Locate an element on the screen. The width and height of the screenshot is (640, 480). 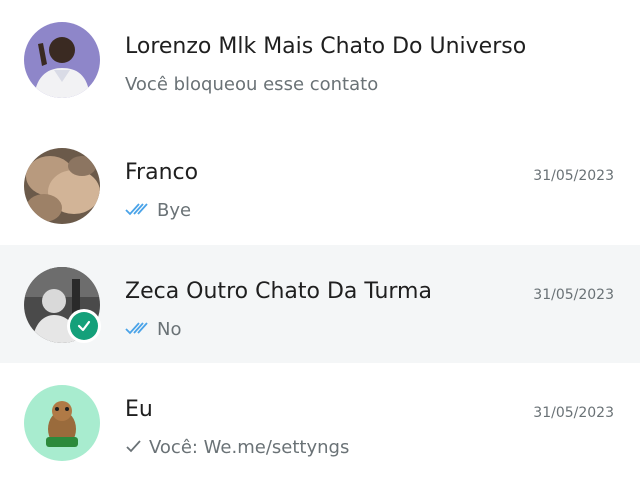
message-text: Bye is located at coordinates (174, 210).